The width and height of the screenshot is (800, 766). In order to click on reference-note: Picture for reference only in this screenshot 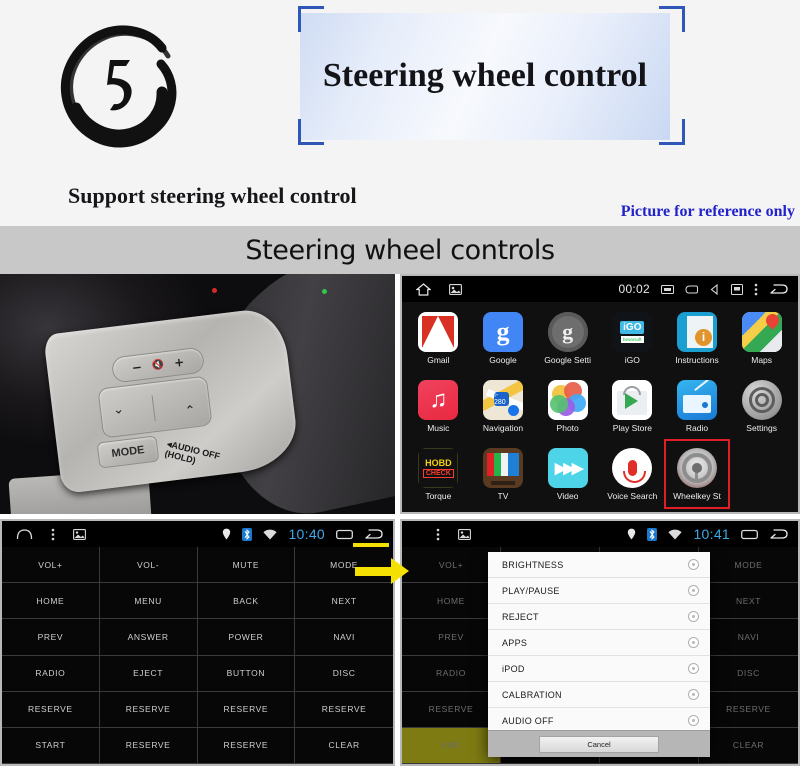, I will do `click(707, 211)`.